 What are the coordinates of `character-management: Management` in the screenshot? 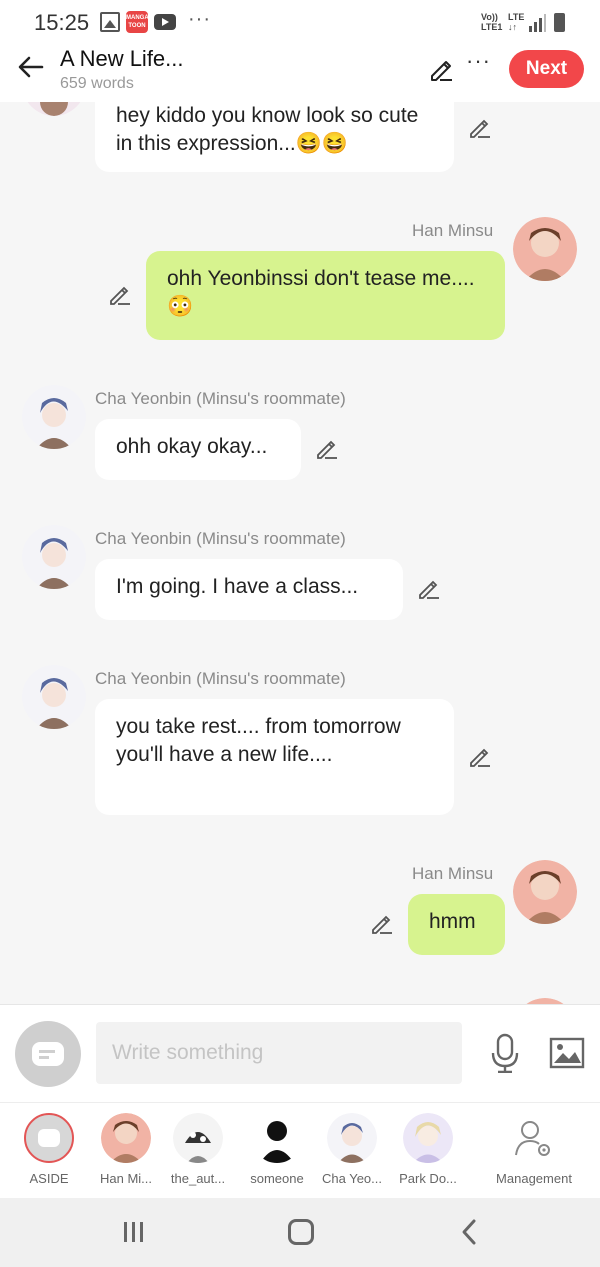 It's located at (534, 1151).